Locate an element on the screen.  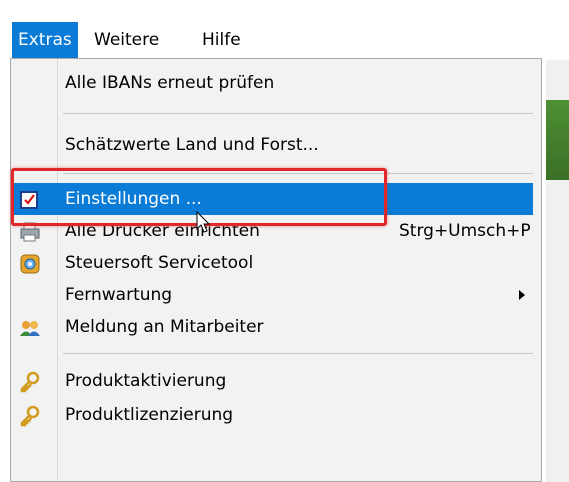
menu-item-produktlizenzierung: Produktlizenzierung is located at coordinates (276, 415).